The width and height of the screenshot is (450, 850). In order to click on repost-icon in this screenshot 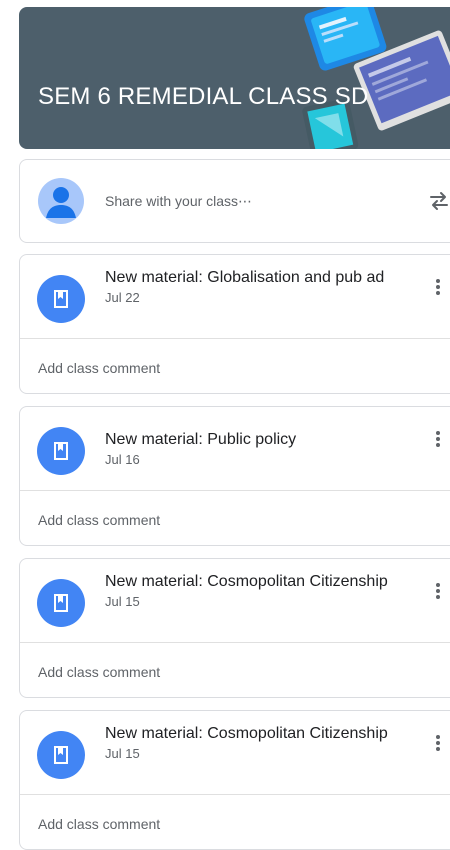, I will do `click(438, 201)`.